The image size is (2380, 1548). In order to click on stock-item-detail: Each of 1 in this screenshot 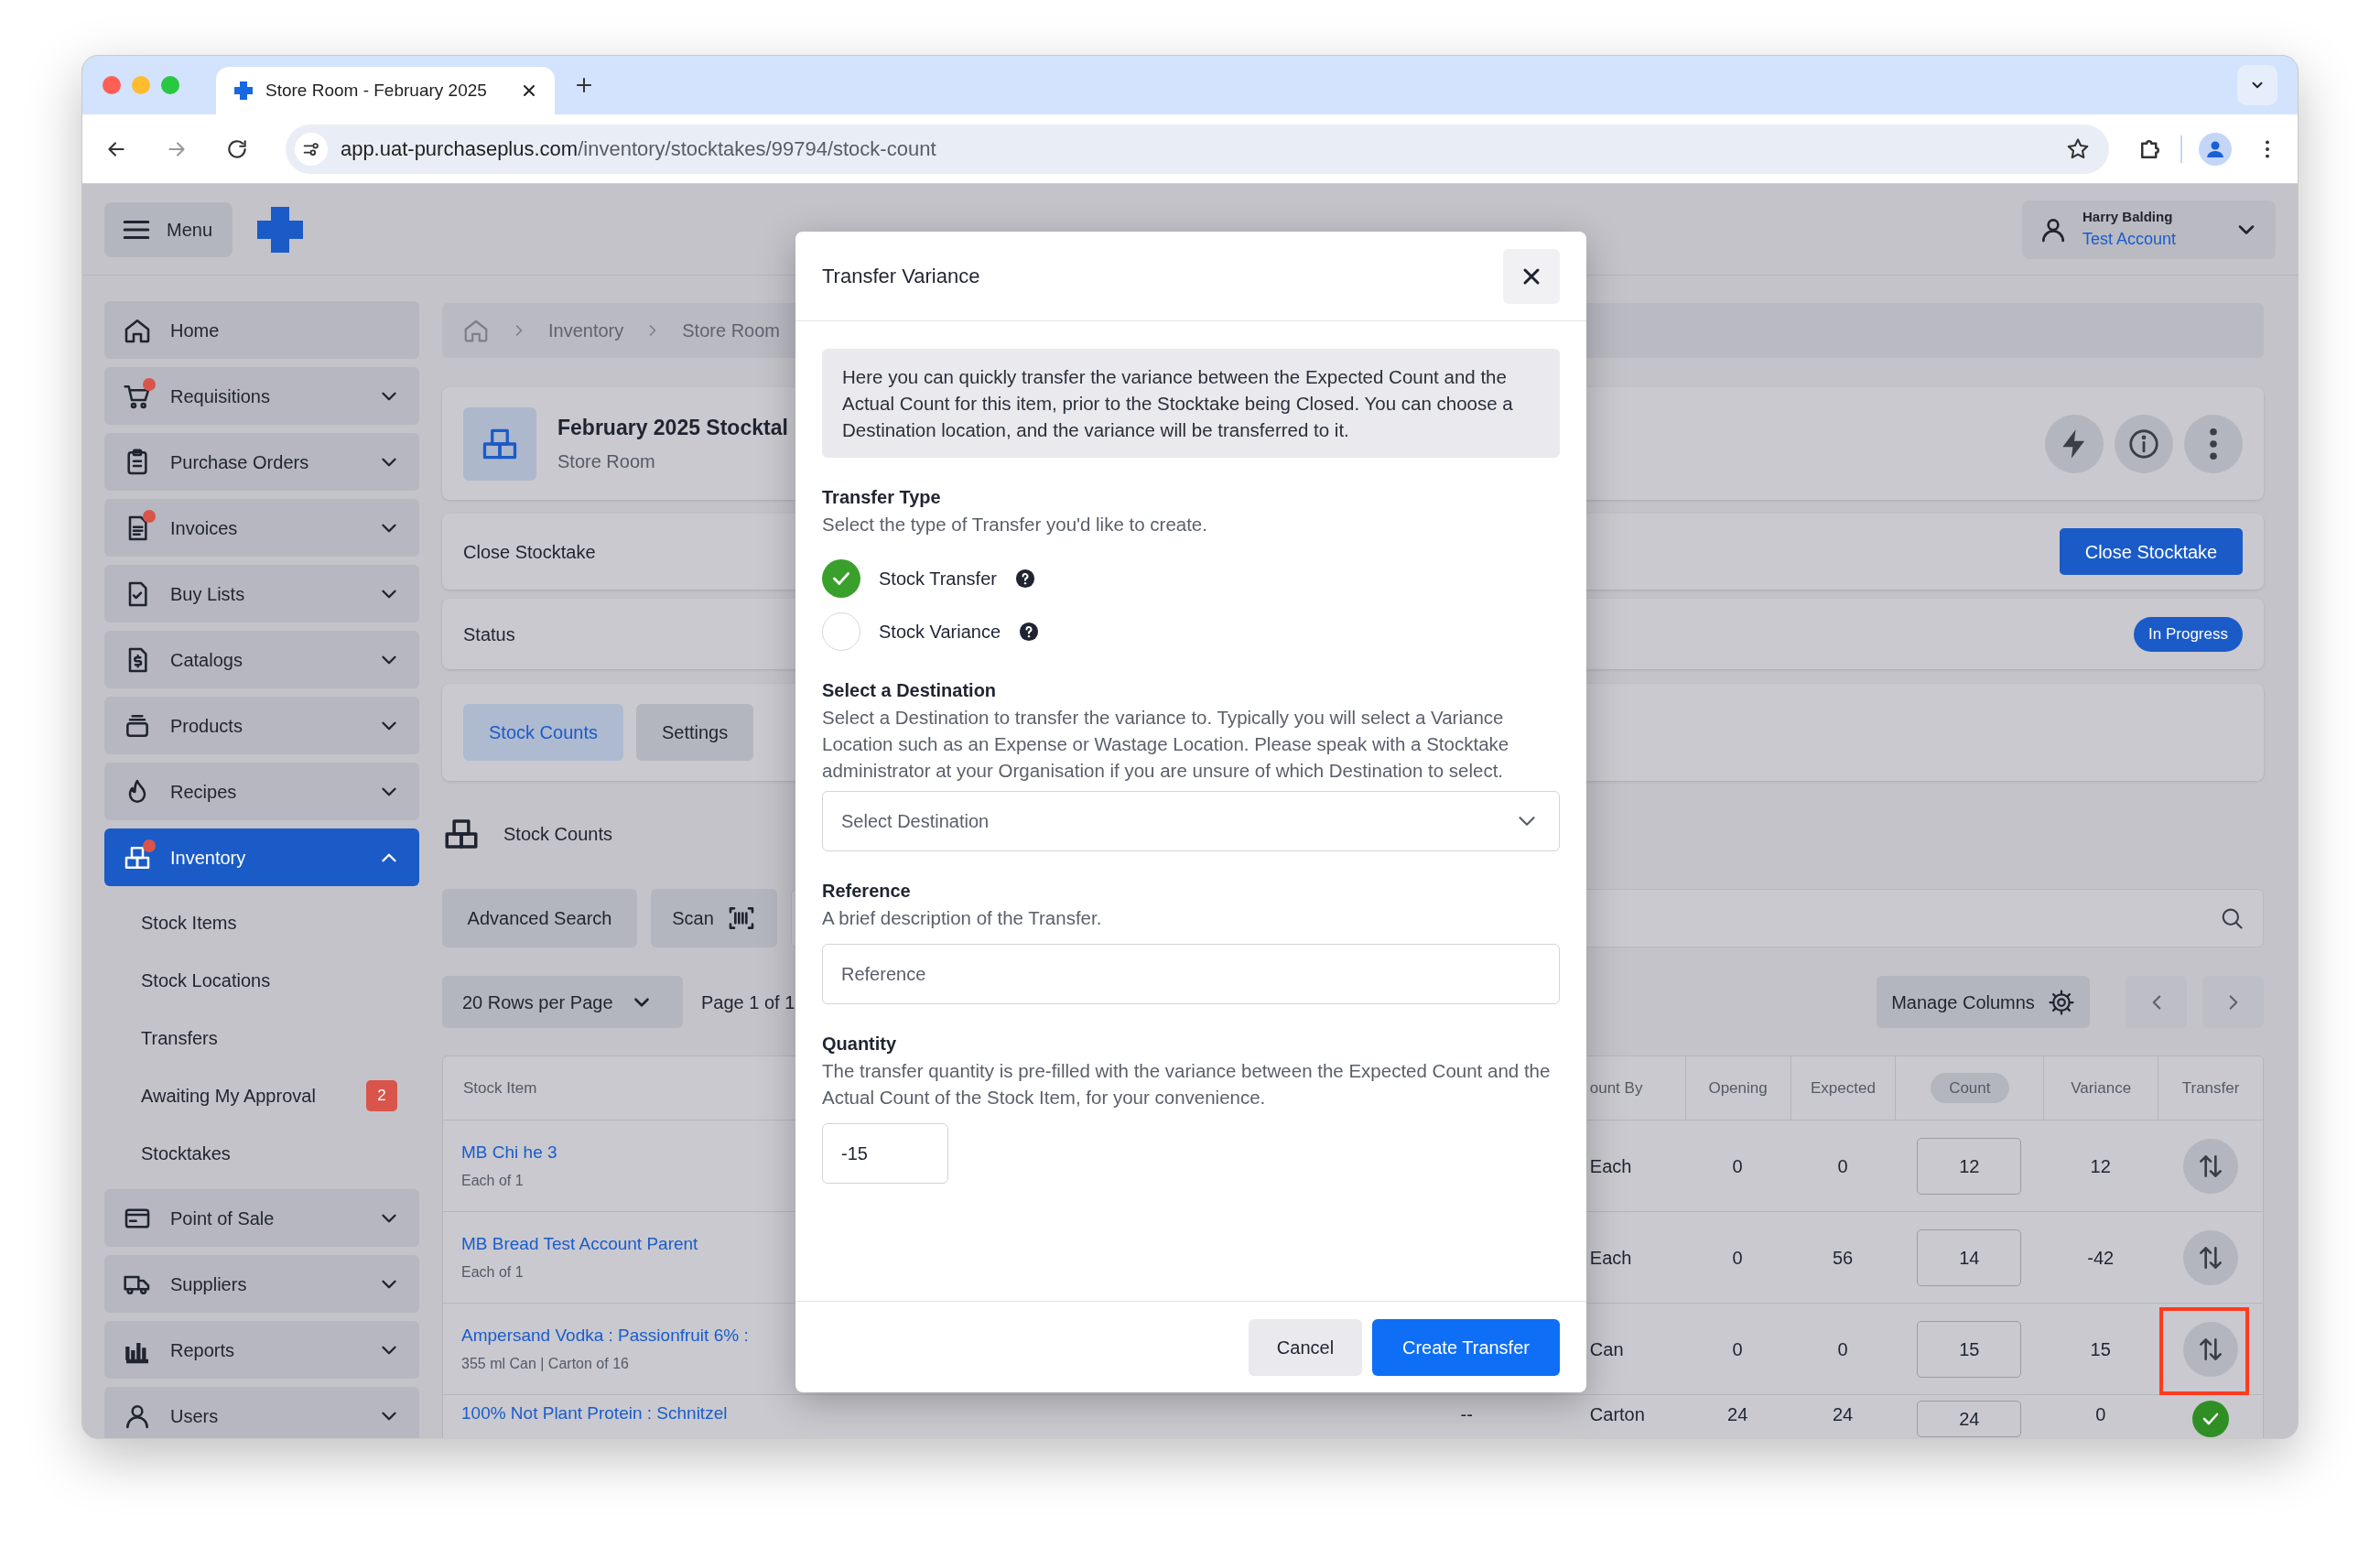, I will do `click(493, 1180)`.